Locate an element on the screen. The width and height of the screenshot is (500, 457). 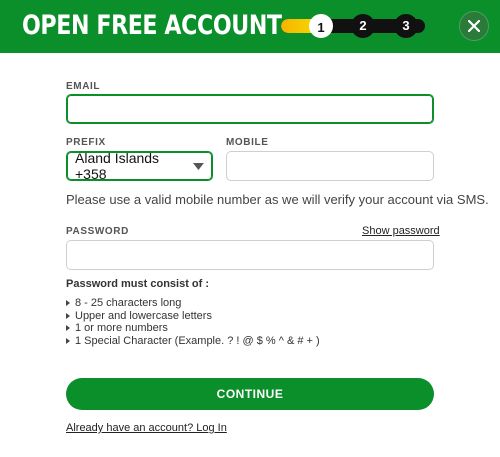
step-3-indicator: 3 is located at coordinates (406, 26).